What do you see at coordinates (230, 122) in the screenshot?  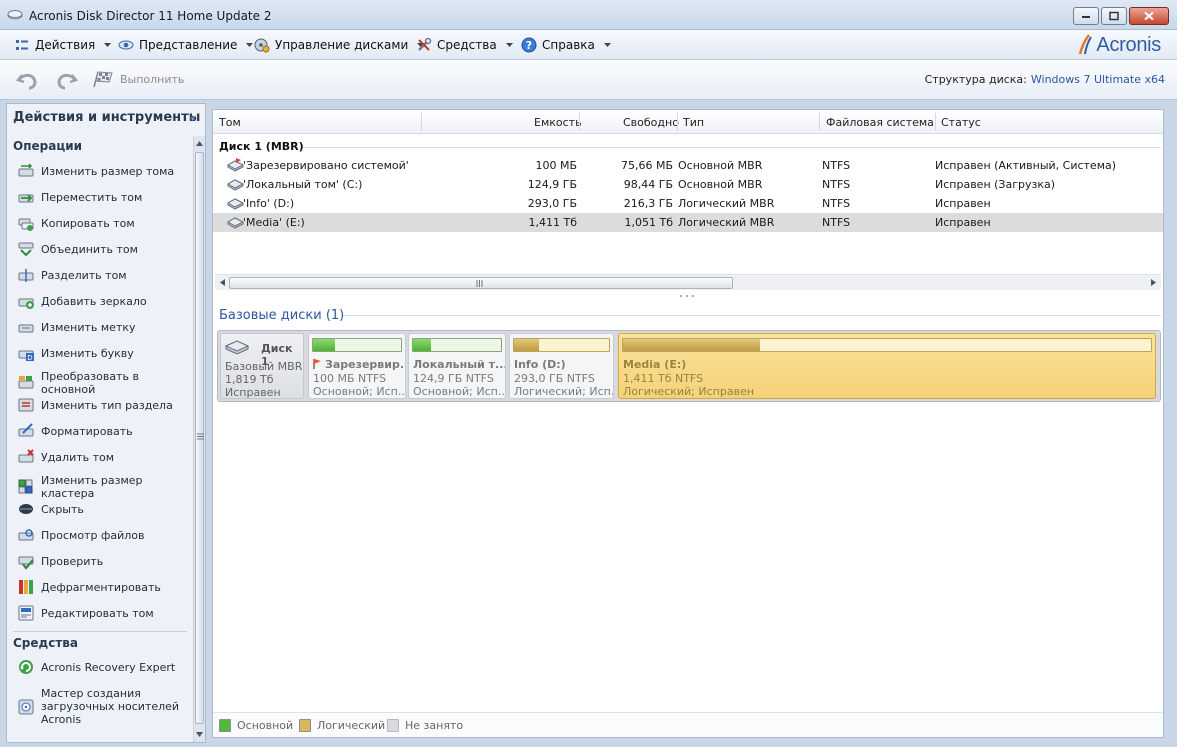 I see `column-header-volume: Том` at bounding box center [230, 122].